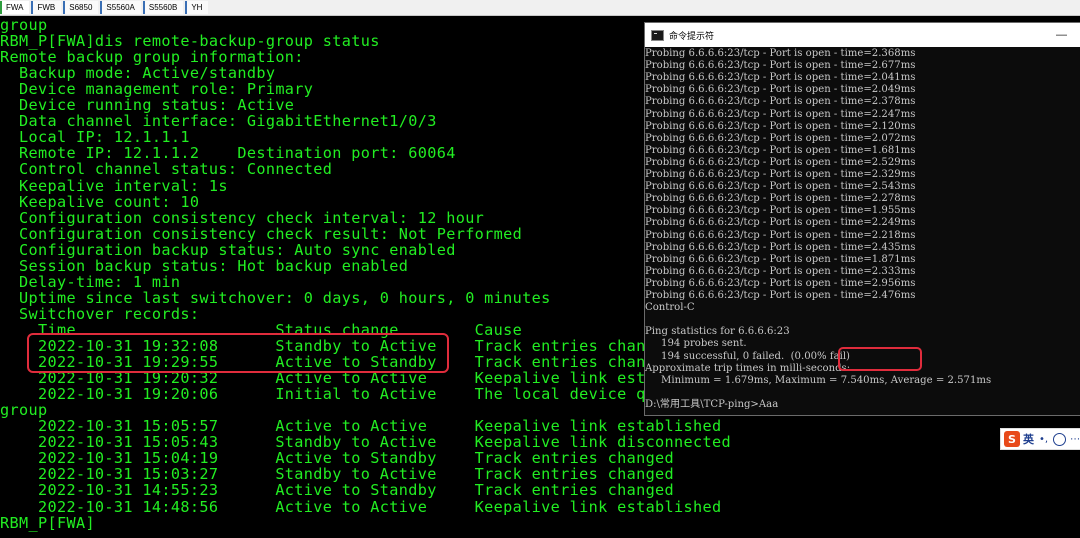 The width and height of the screenshot is (1080, 538). What do you see at coordinates (100, 313) in the screenshot?
I see `terminal-line: Switchover records:` at bounding box center [100, 313].